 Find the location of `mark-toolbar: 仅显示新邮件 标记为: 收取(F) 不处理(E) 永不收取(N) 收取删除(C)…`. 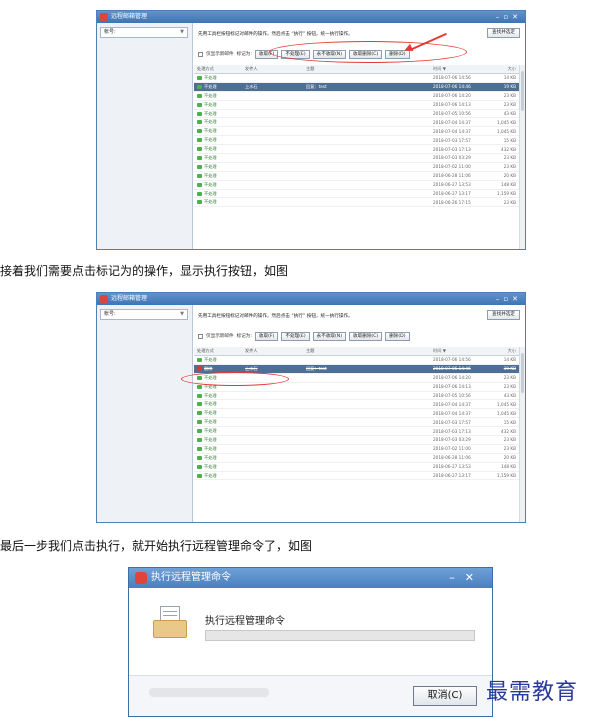

mark-toolbar: 仅显示新邮件 标记为: 收取(F) 不处理(E) 永不收取(N) 收取删除(C)… is located at coordinates (304, 336).